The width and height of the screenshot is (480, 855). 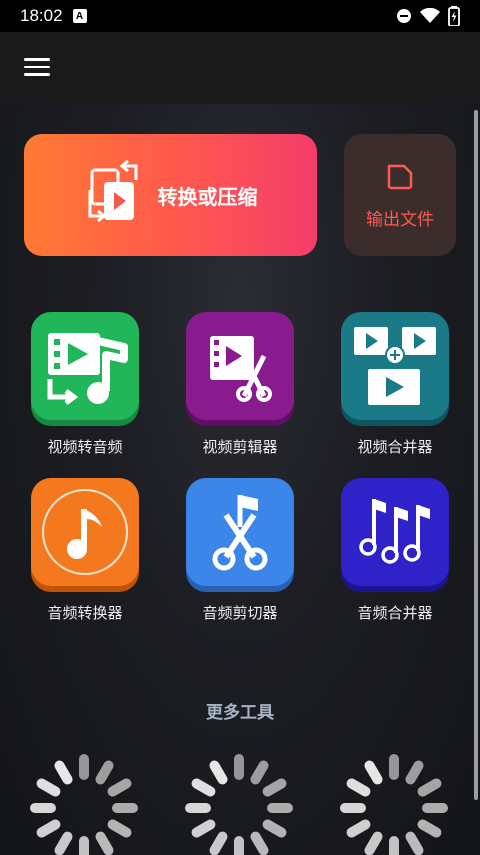 I want to click on hamburger-menu-icon, so click(x=37, y=68).